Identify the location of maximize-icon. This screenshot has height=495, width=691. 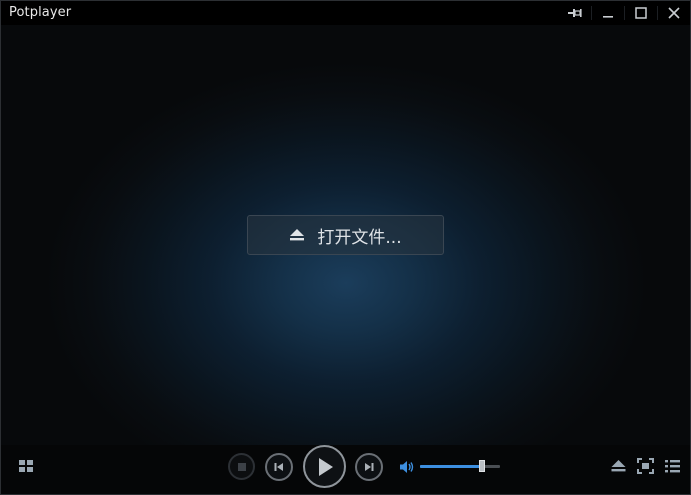
(641, 13).